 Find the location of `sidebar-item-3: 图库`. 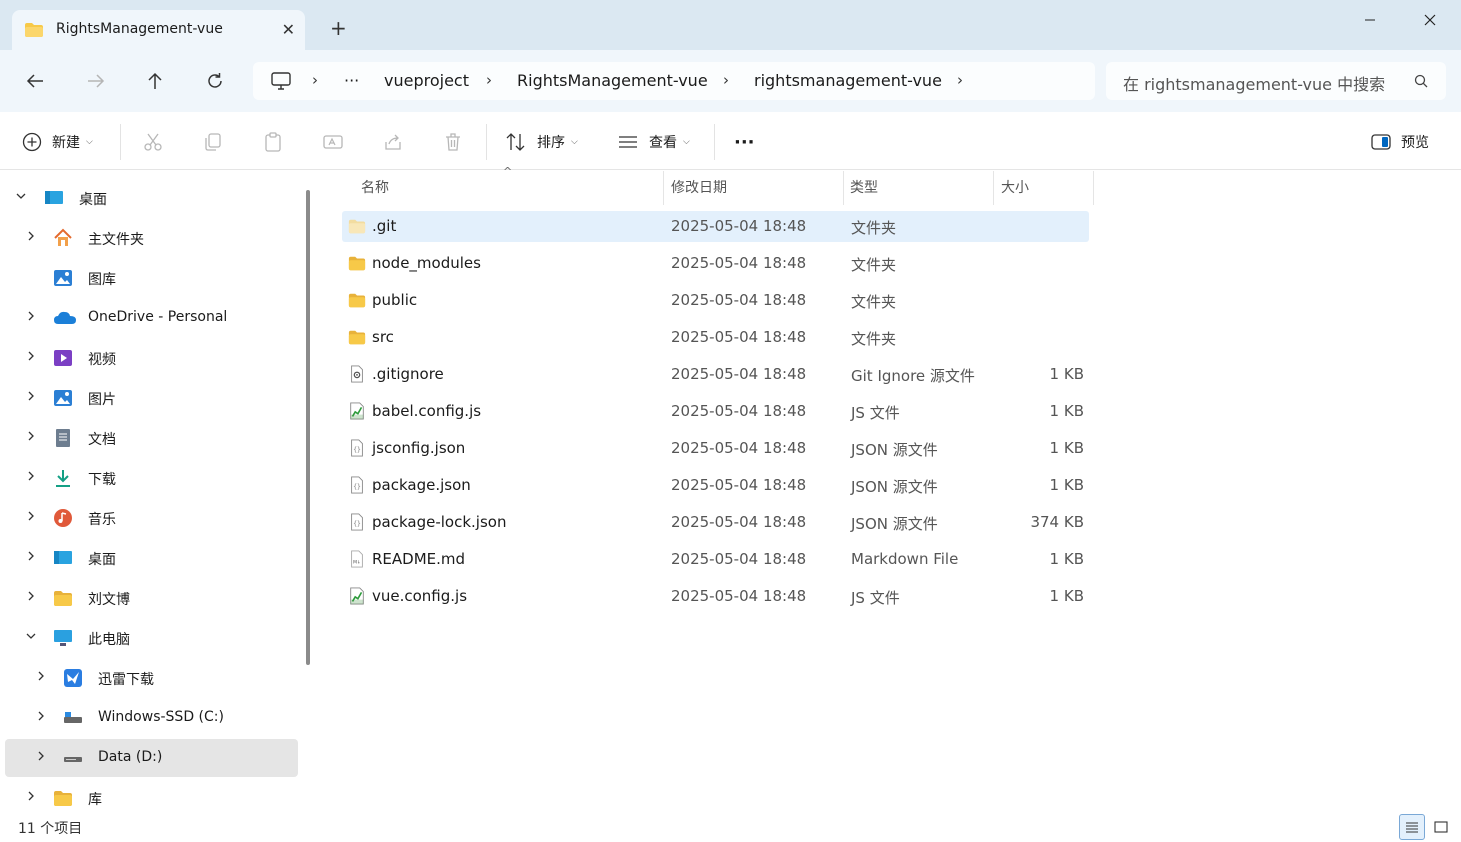

sidebar-item-3: 图库 is located at coordinates (151, 278).